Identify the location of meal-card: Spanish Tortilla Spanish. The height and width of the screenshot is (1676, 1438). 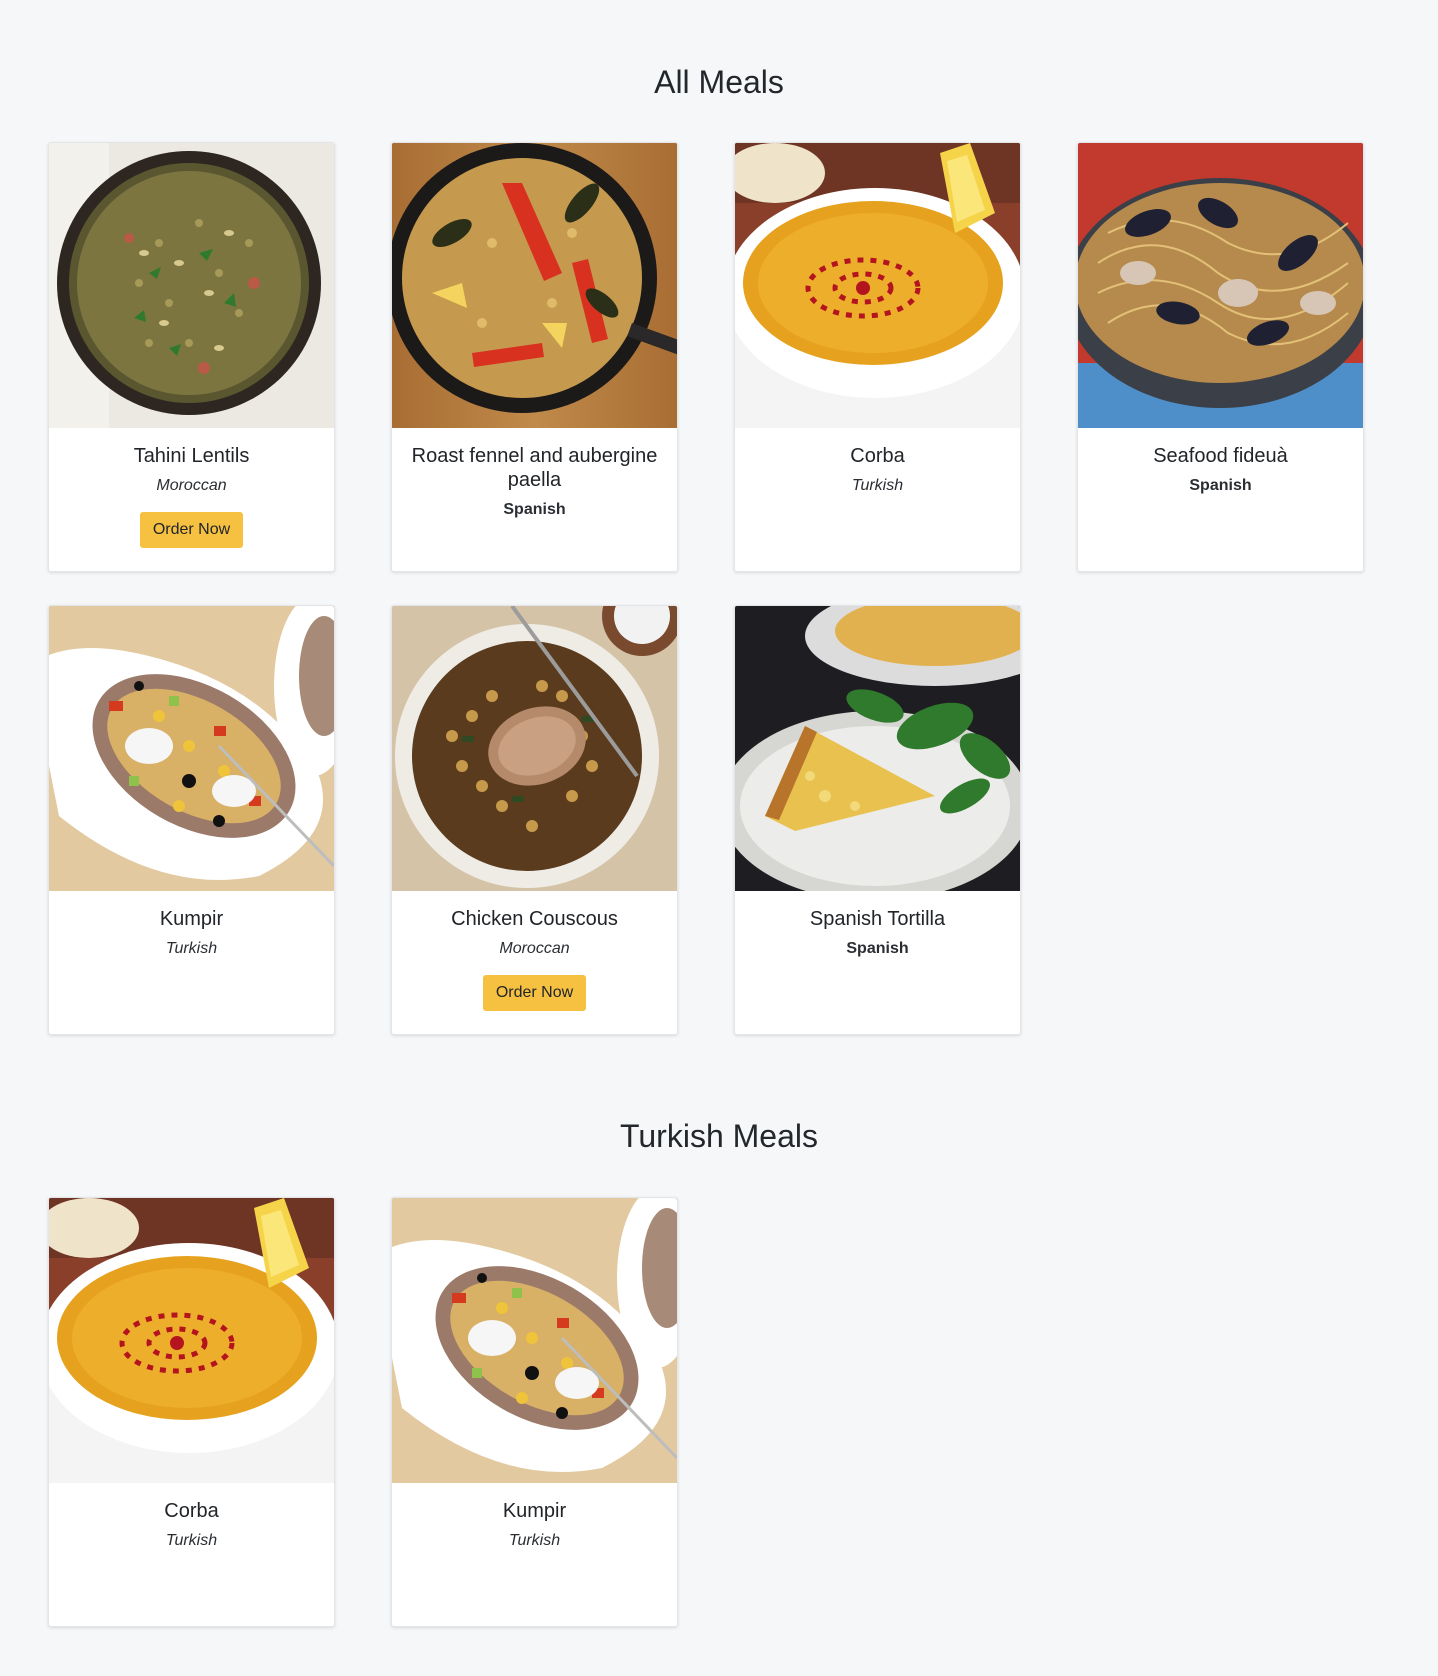
(877, 820).